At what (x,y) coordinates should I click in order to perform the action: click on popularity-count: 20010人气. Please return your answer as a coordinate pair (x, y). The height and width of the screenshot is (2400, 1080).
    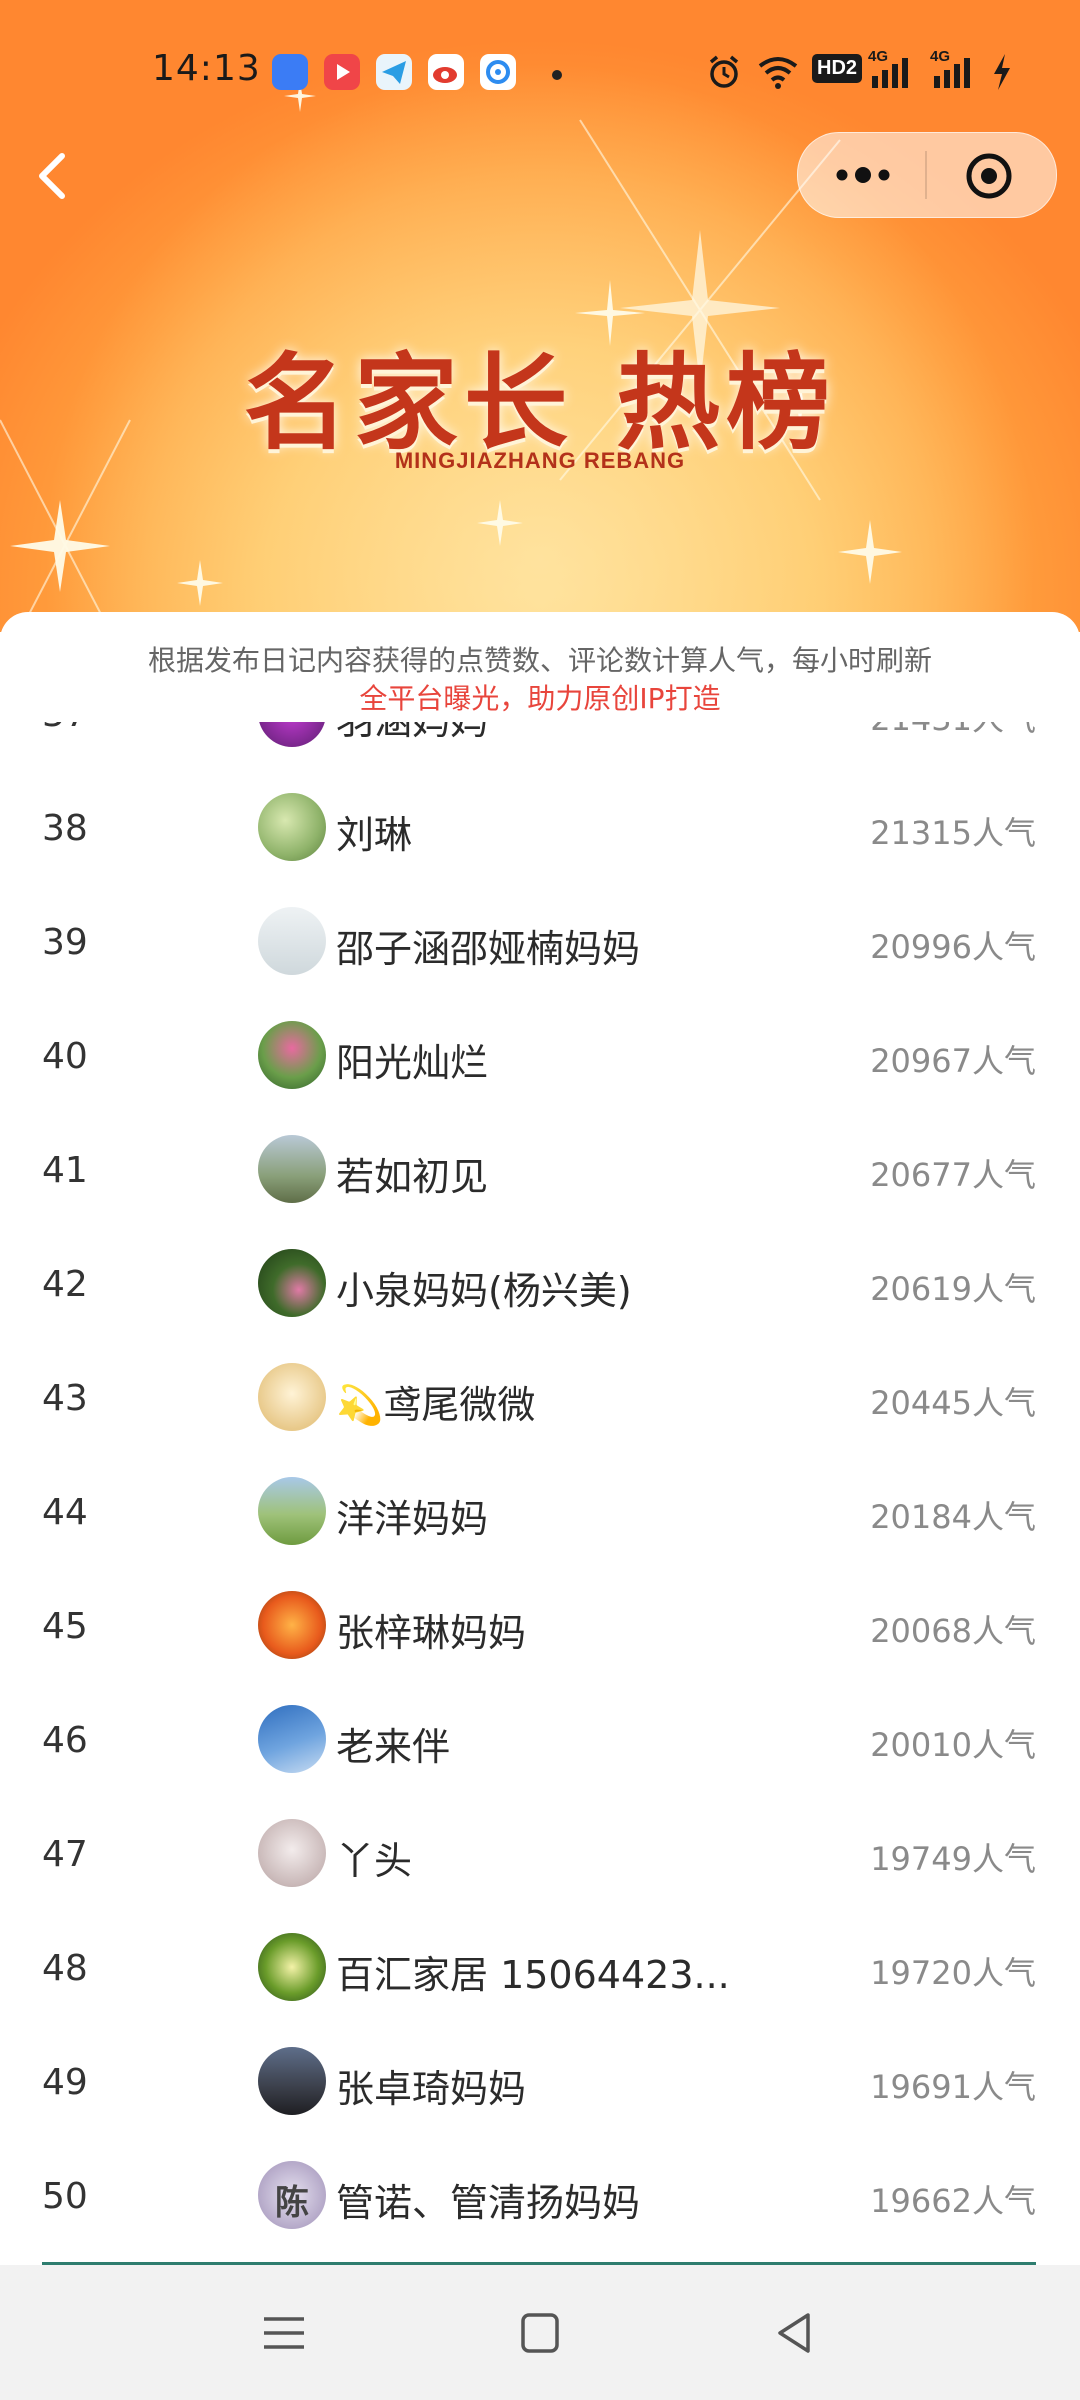
    Looking at the image, I should click on (953, 1745).